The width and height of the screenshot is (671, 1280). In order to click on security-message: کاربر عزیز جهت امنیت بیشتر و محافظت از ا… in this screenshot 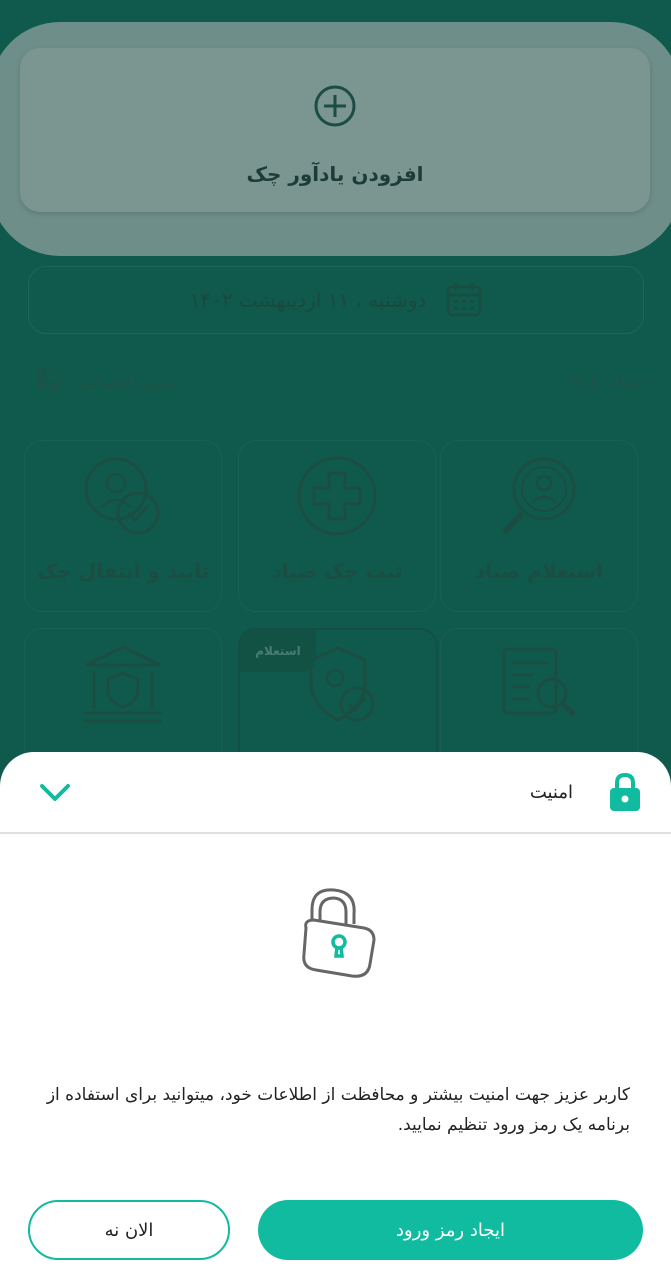, I will do `click(338, 1110)`.